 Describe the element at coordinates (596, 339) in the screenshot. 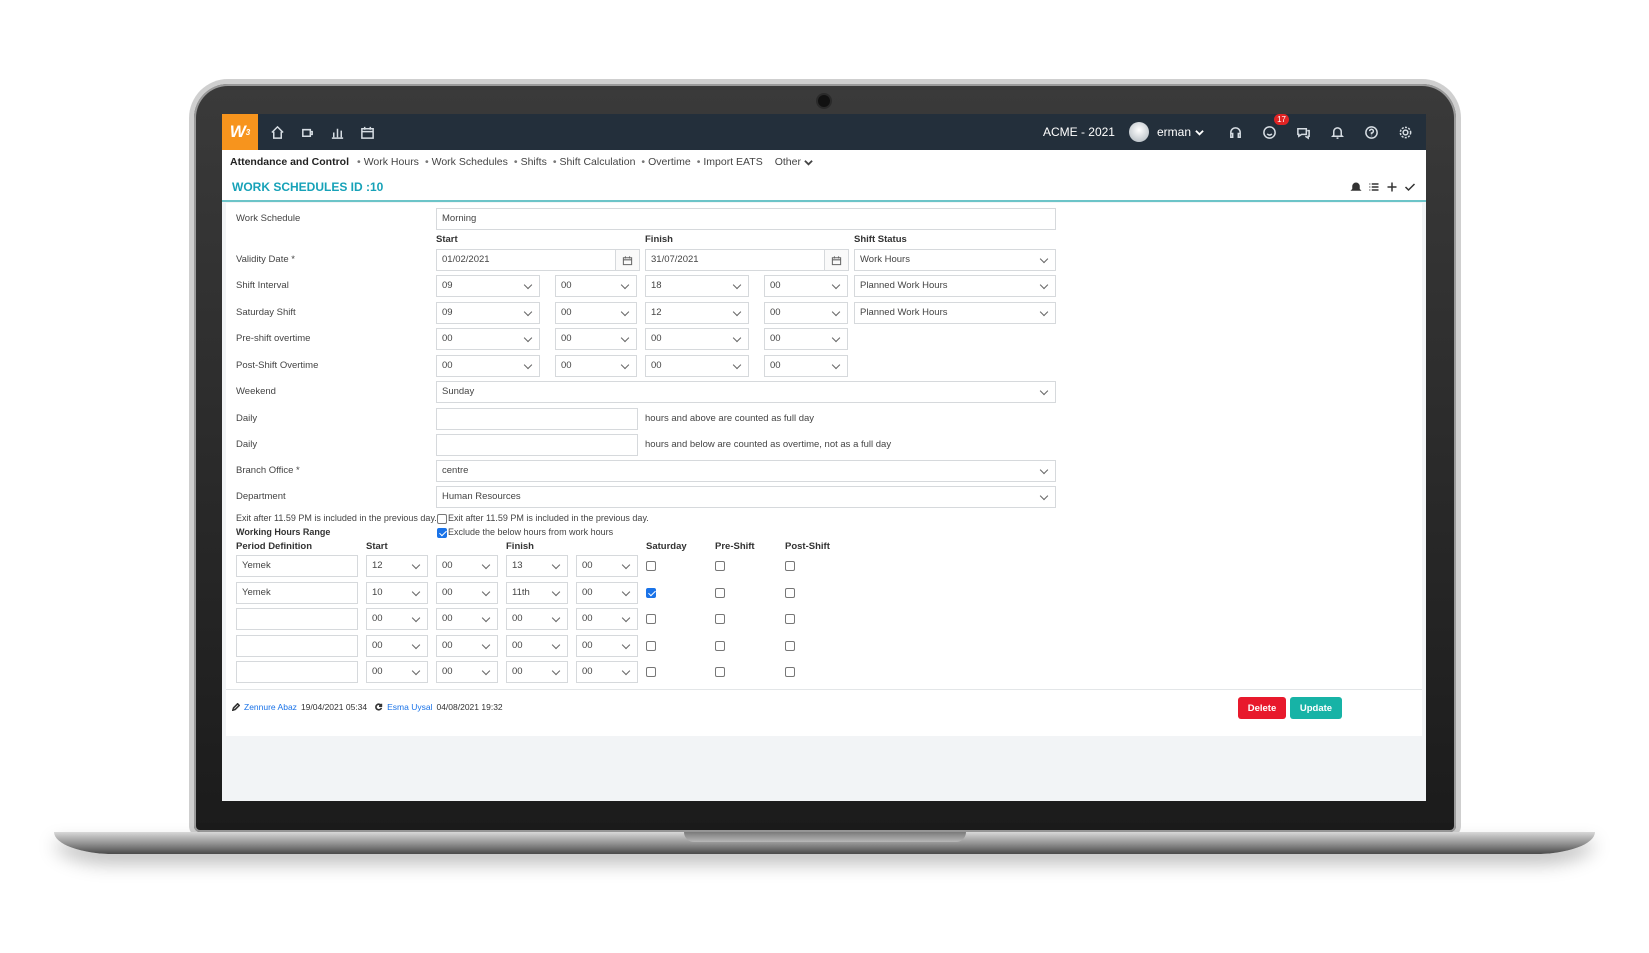

I see `pre-start-minute: 00` at that location.